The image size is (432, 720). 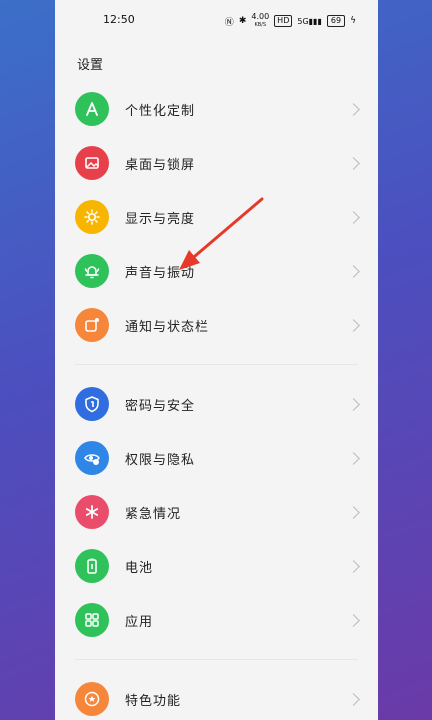 I want to click on settings-item-4: 声音与振动, so click(x=216, y=271).